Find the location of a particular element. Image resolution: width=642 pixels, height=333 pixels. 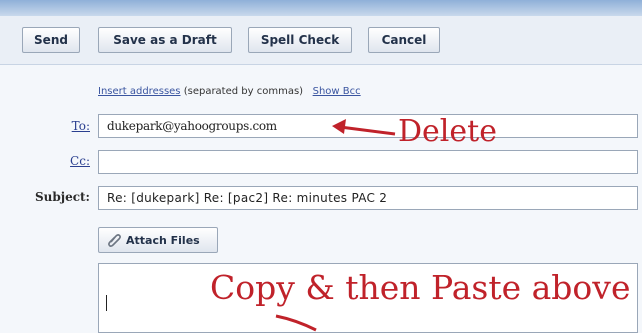

to-field-value: dukepark@yahoogroups.com is located at coordinates (192, 126).